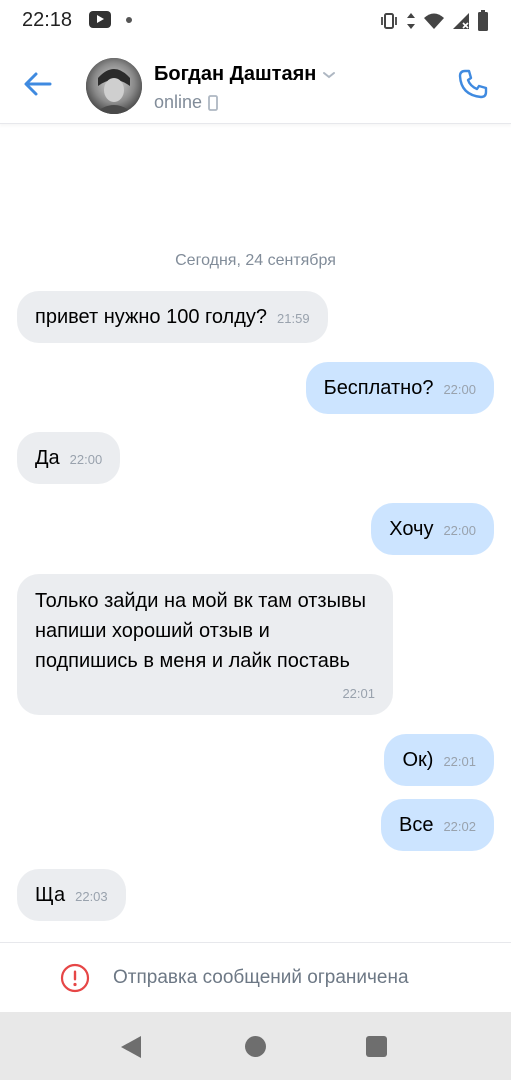 The width and height of the screenshot is (511, 1080). What do you see at coordinates (100, 19) in the screenshot?
I see `youtube-icon` at bounding box center [100, 19].